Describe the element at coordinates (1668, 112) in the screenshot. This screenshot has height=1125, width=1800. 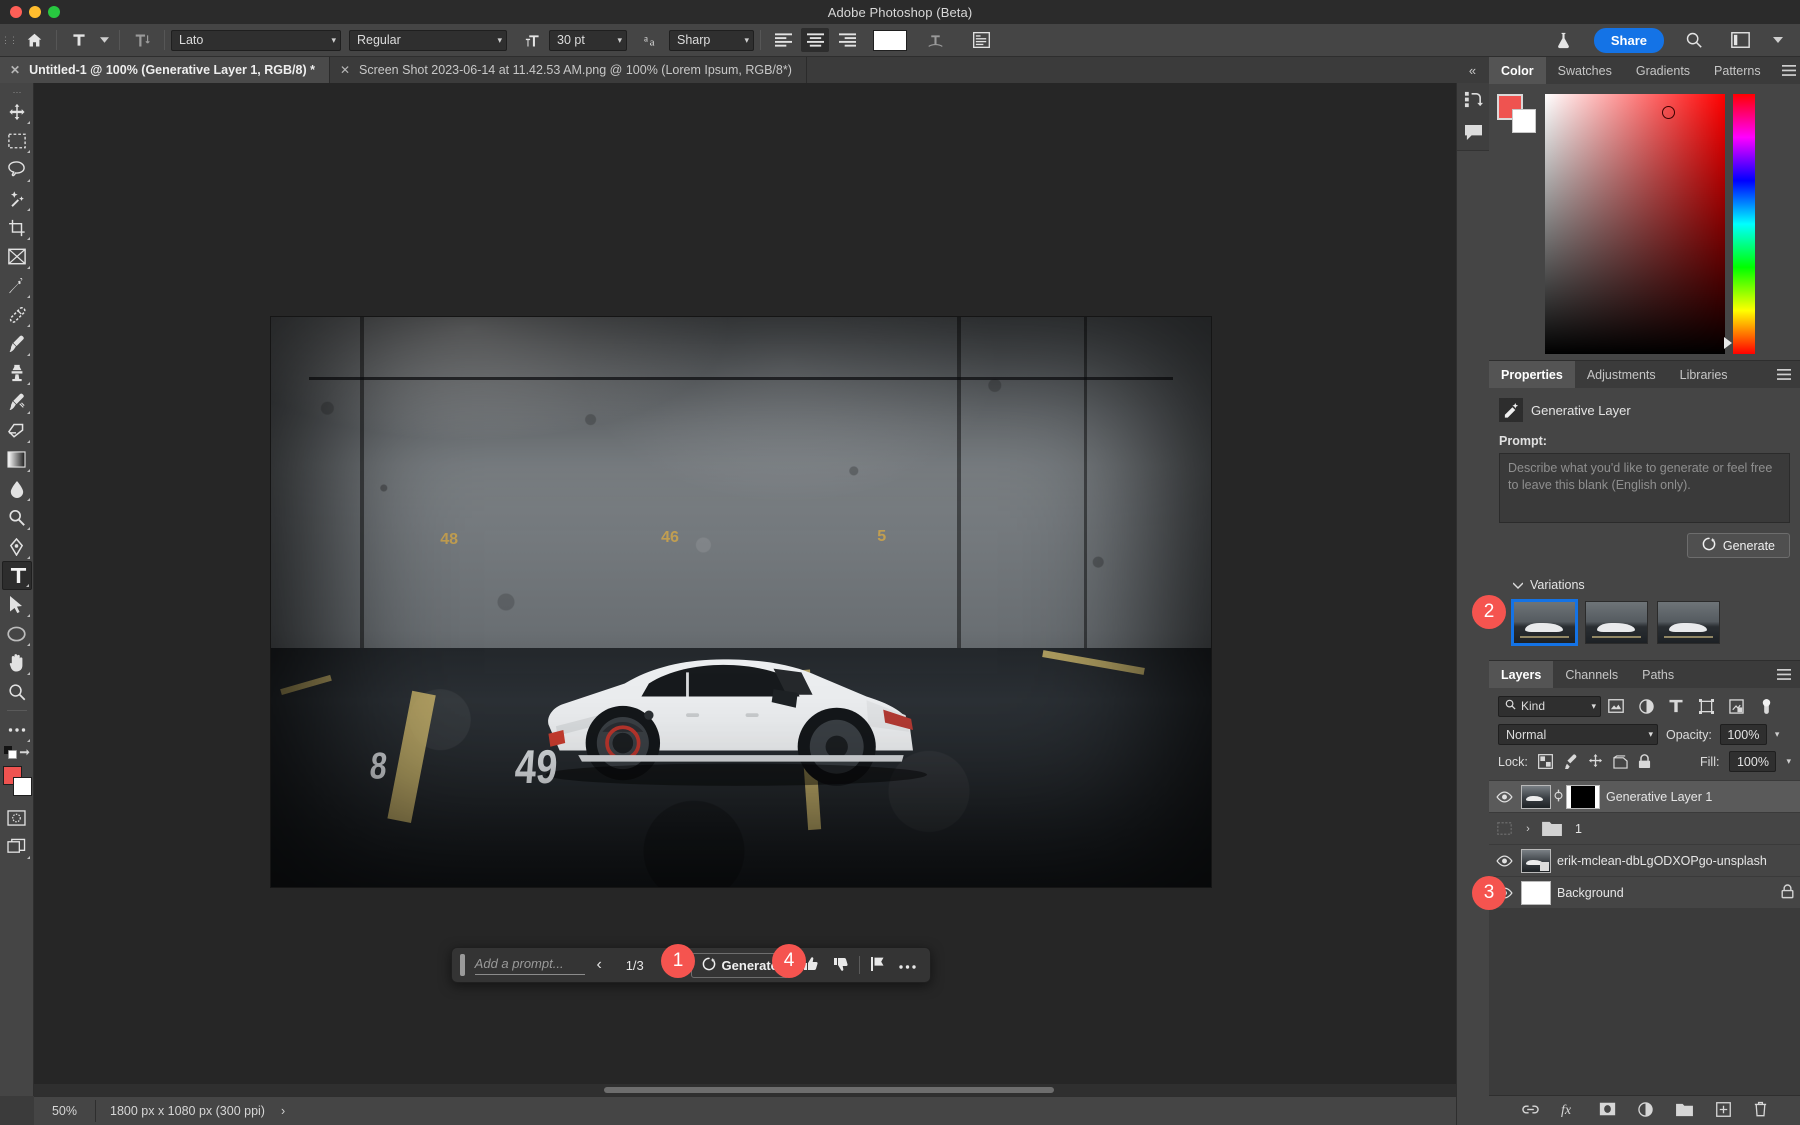
I see `color-selector-ring` at that location.